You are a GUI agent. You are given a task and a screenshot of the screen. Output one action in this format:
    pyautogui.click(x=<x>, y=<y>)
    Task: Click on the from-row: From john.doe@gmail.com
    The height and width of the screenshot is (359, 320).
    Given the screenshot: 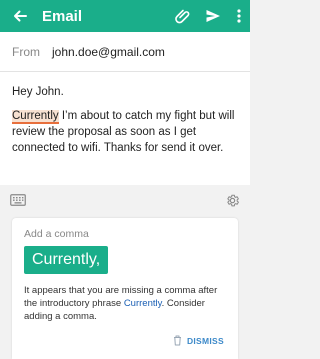 What is the action you would take?
    pyautogui.click(x=125, y=52)
    